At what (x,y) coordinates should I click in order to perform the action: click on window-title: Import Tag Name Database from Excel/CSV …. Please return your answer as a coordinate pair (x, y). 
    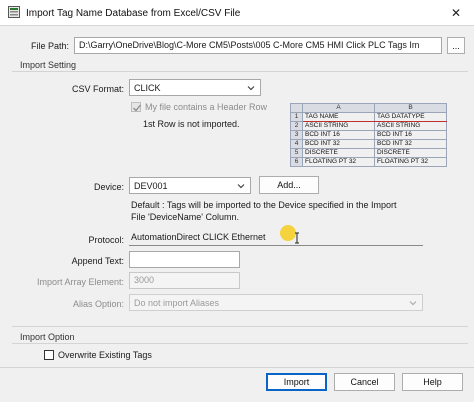
    Looking at the image, I should click on (133, 13).